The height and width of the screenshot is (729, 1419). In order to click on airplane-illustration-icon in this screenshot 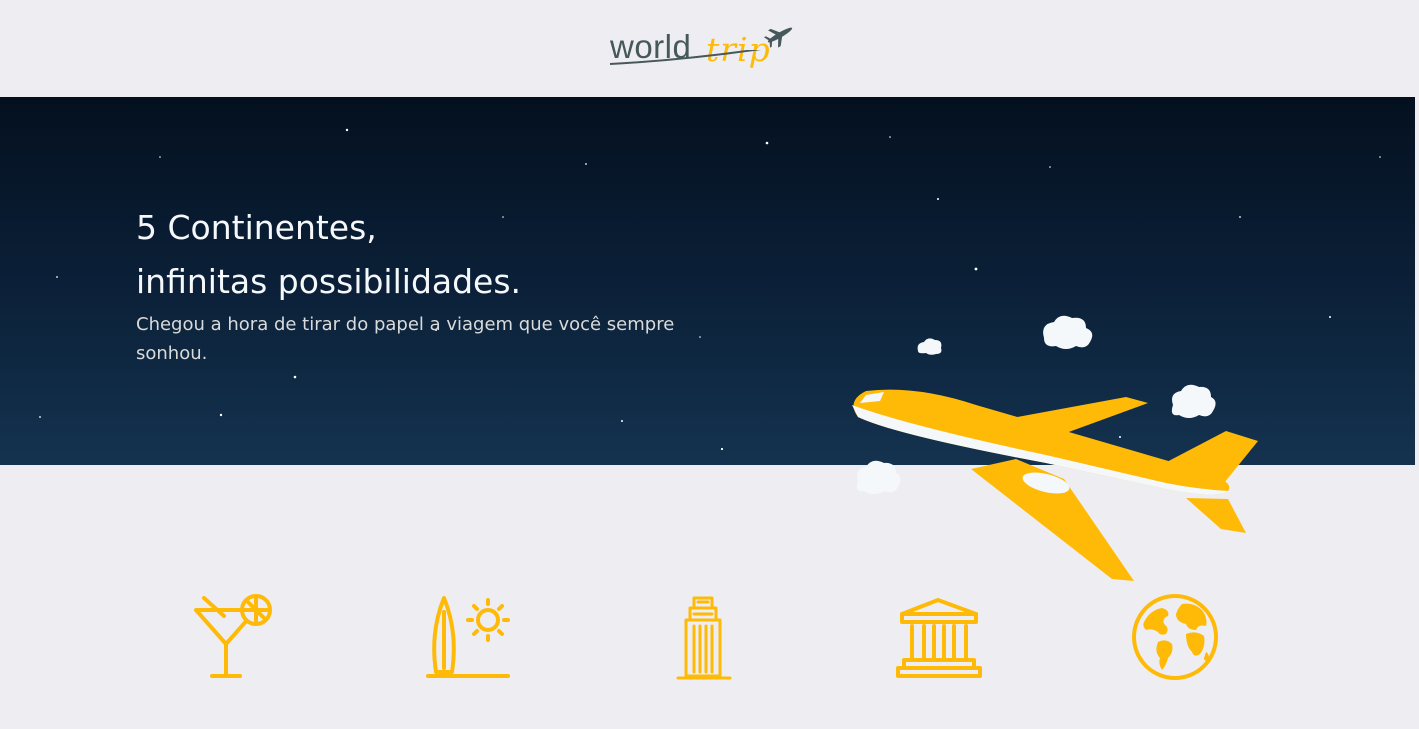, I will do `click(1055, 448)`.